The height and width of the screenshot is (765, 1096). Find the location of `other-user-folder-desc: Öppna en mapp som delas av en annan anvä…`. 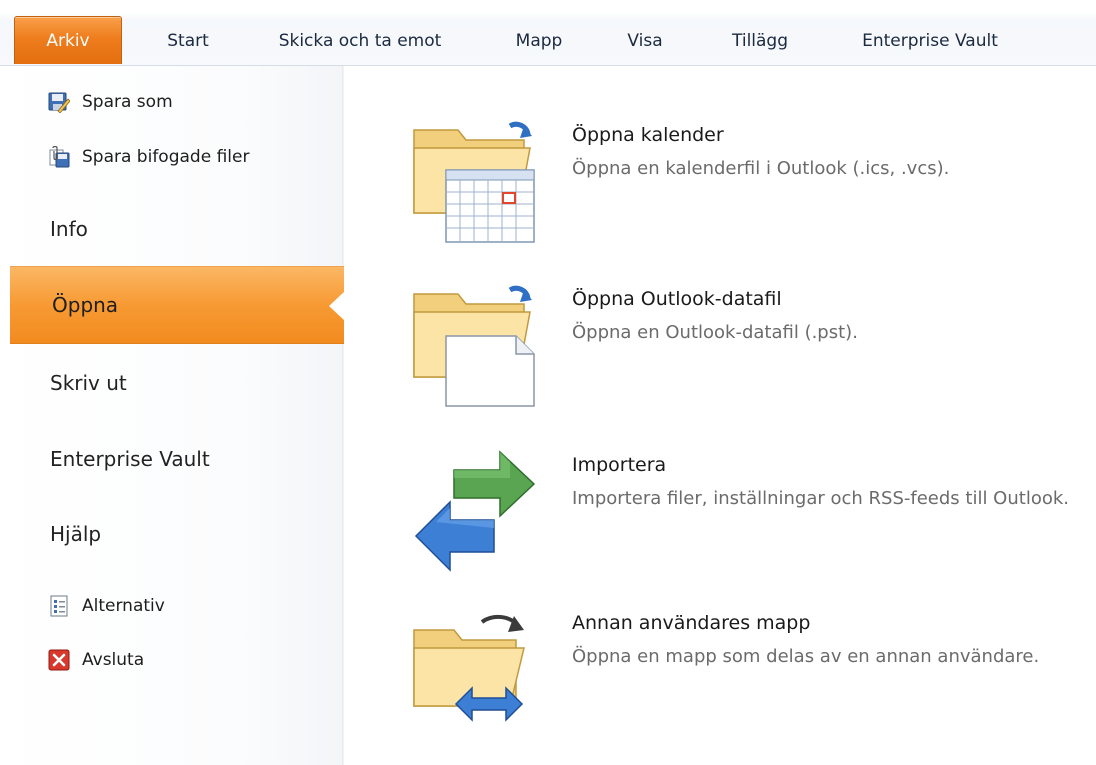

other-user-folder-desc: Öppna en mapp som delas av en annan anvä… is located at coordinates (806, 656).